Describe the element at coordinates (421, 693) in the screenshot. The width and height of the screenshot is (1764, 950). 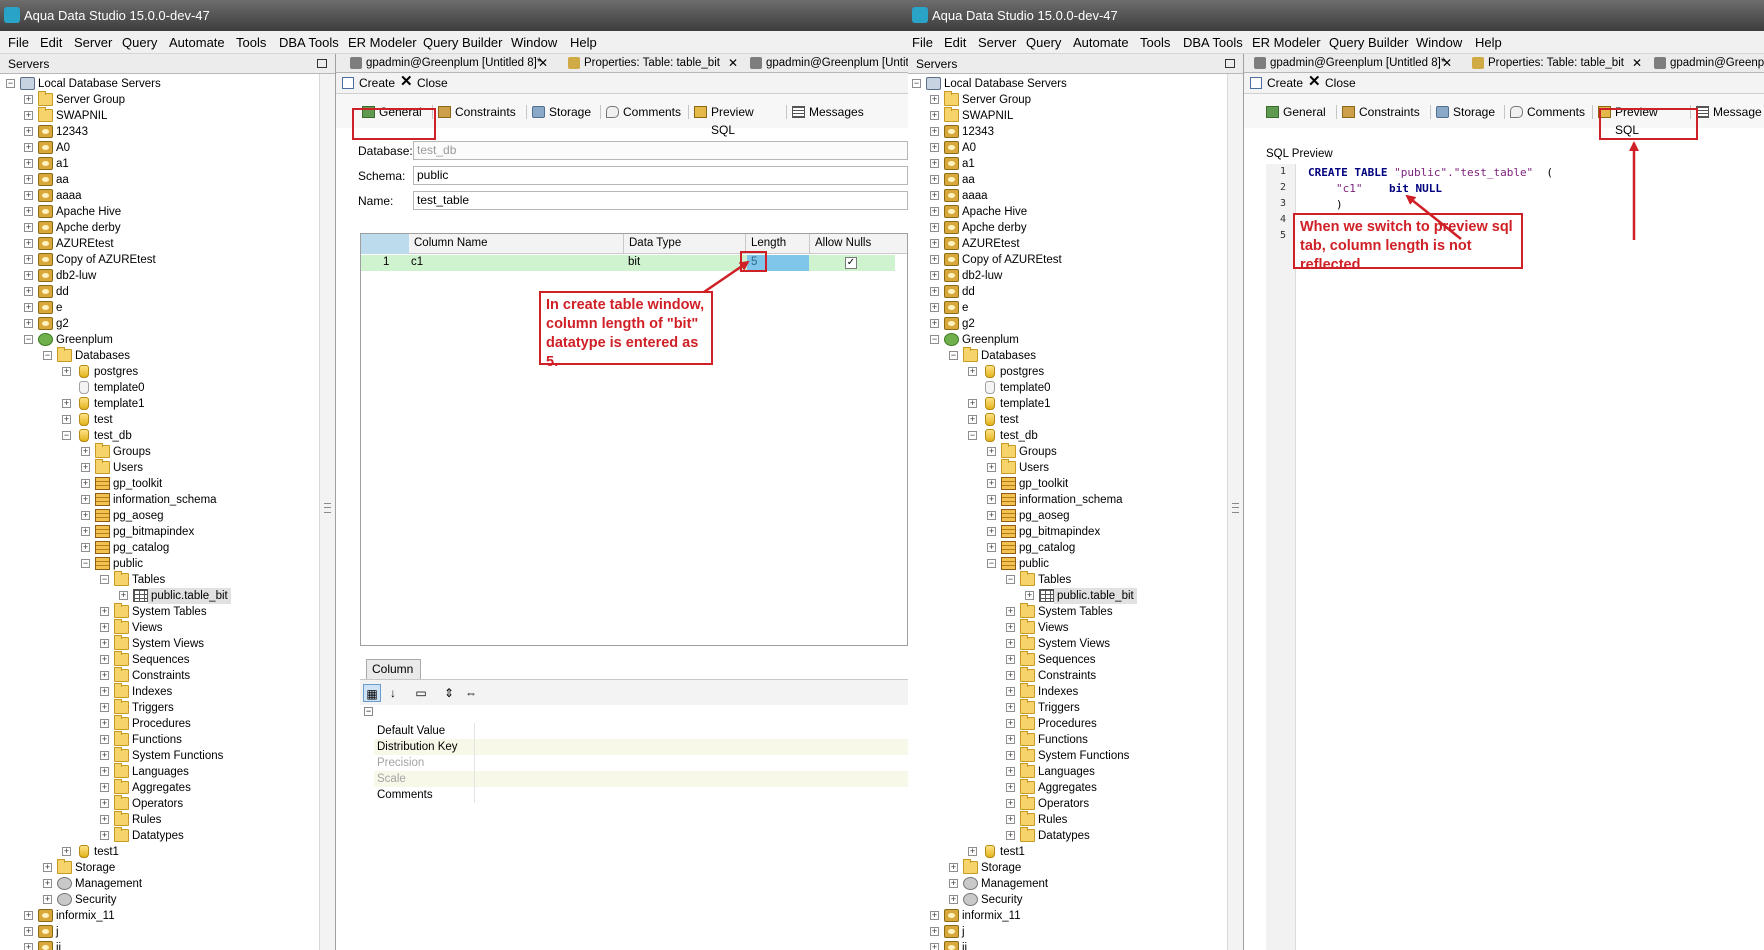
I see `property-pages-icon: ▭` at that location.